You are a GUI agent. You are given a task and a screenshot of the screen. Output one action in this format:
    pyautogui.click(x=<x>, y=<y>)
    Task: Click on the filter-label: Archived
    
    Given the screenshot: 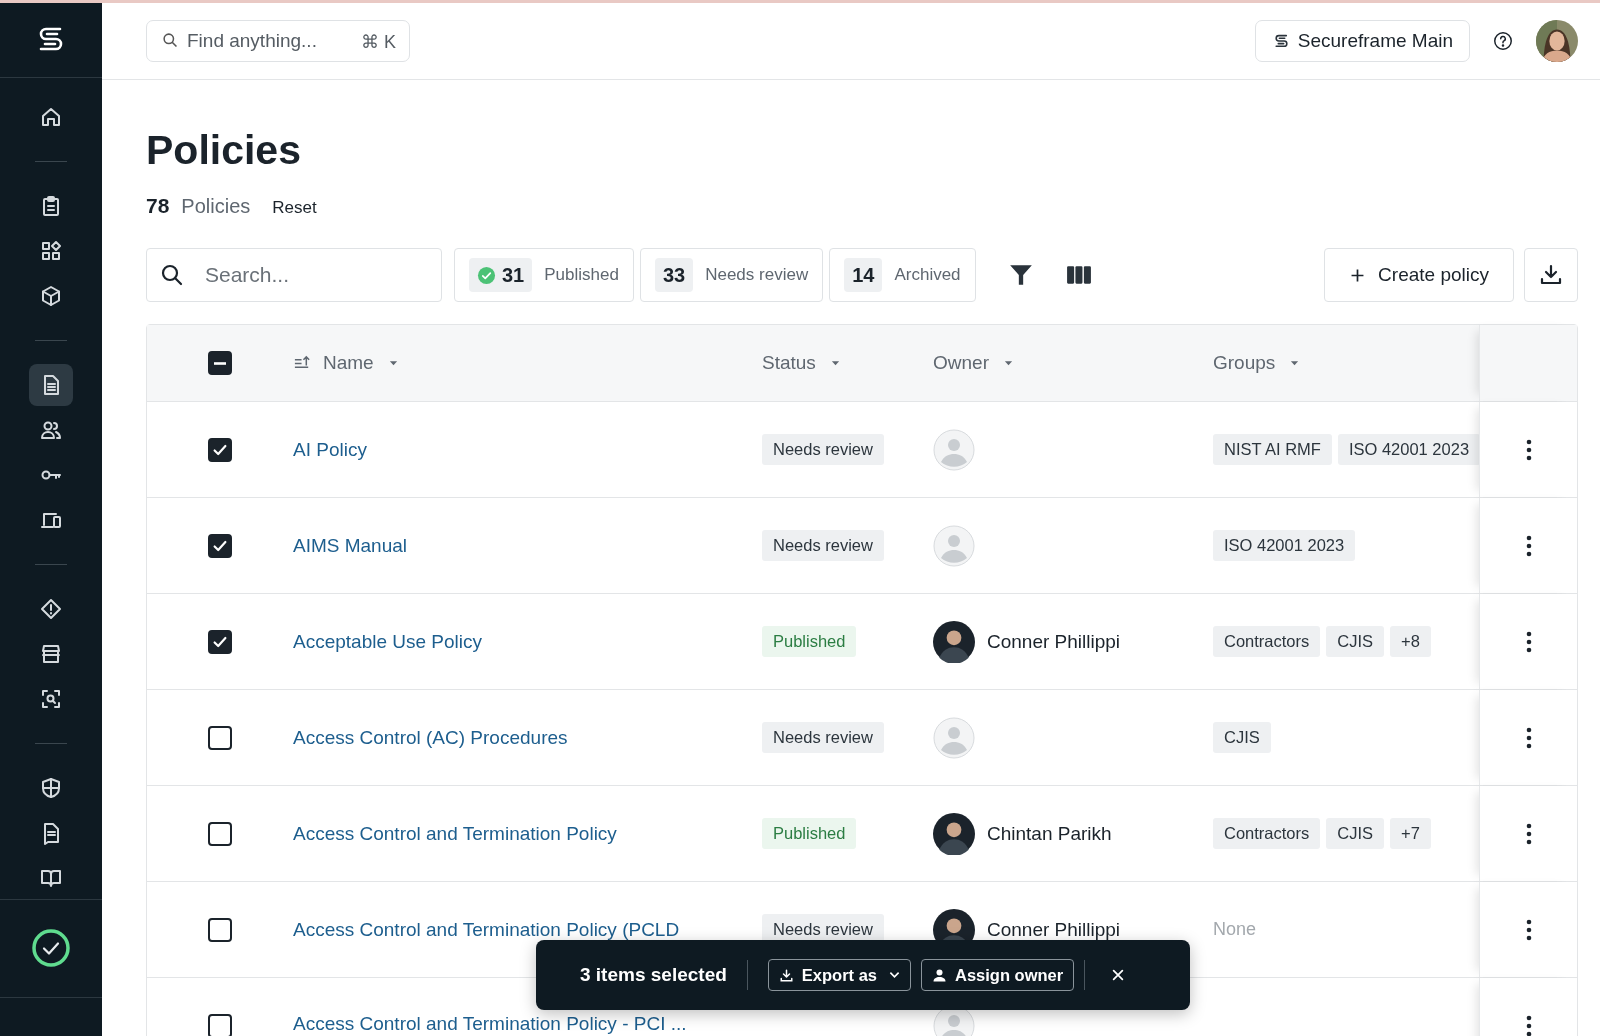 What is the action you would take?
    pyautogui.click(x=927, y=275)
    